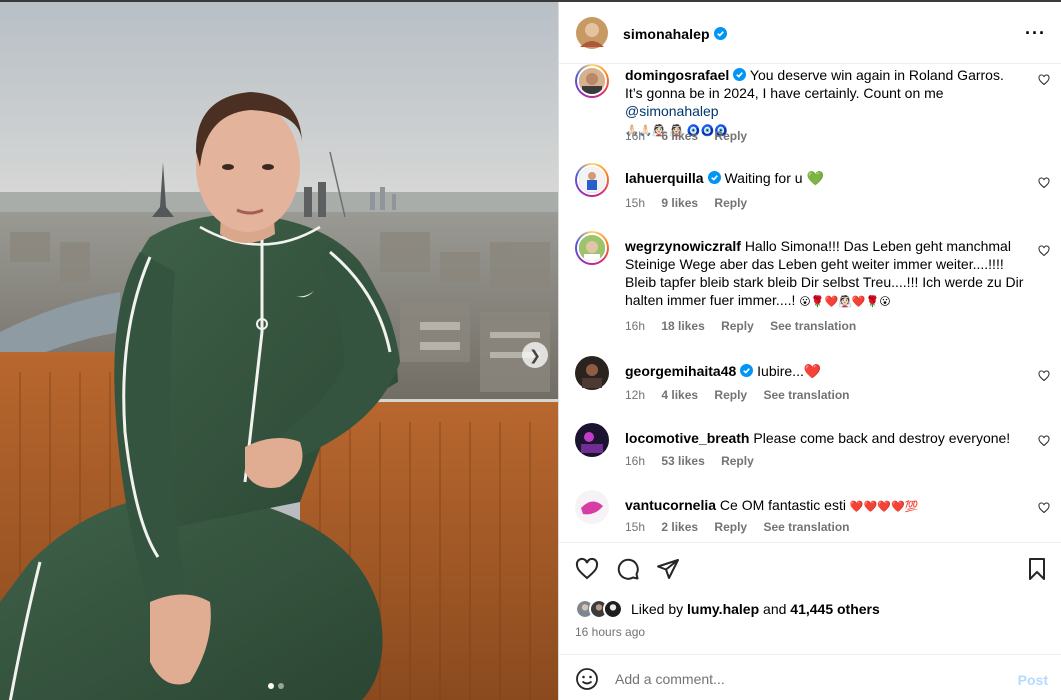  I want to click on post-actions, so click(810, 567).